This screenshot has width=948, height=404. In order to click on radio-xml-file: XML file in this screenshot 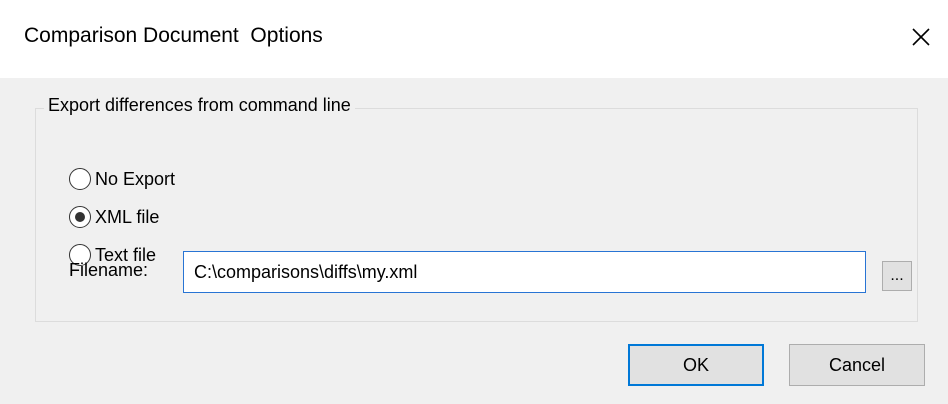, I will do `click(114, 217)`.